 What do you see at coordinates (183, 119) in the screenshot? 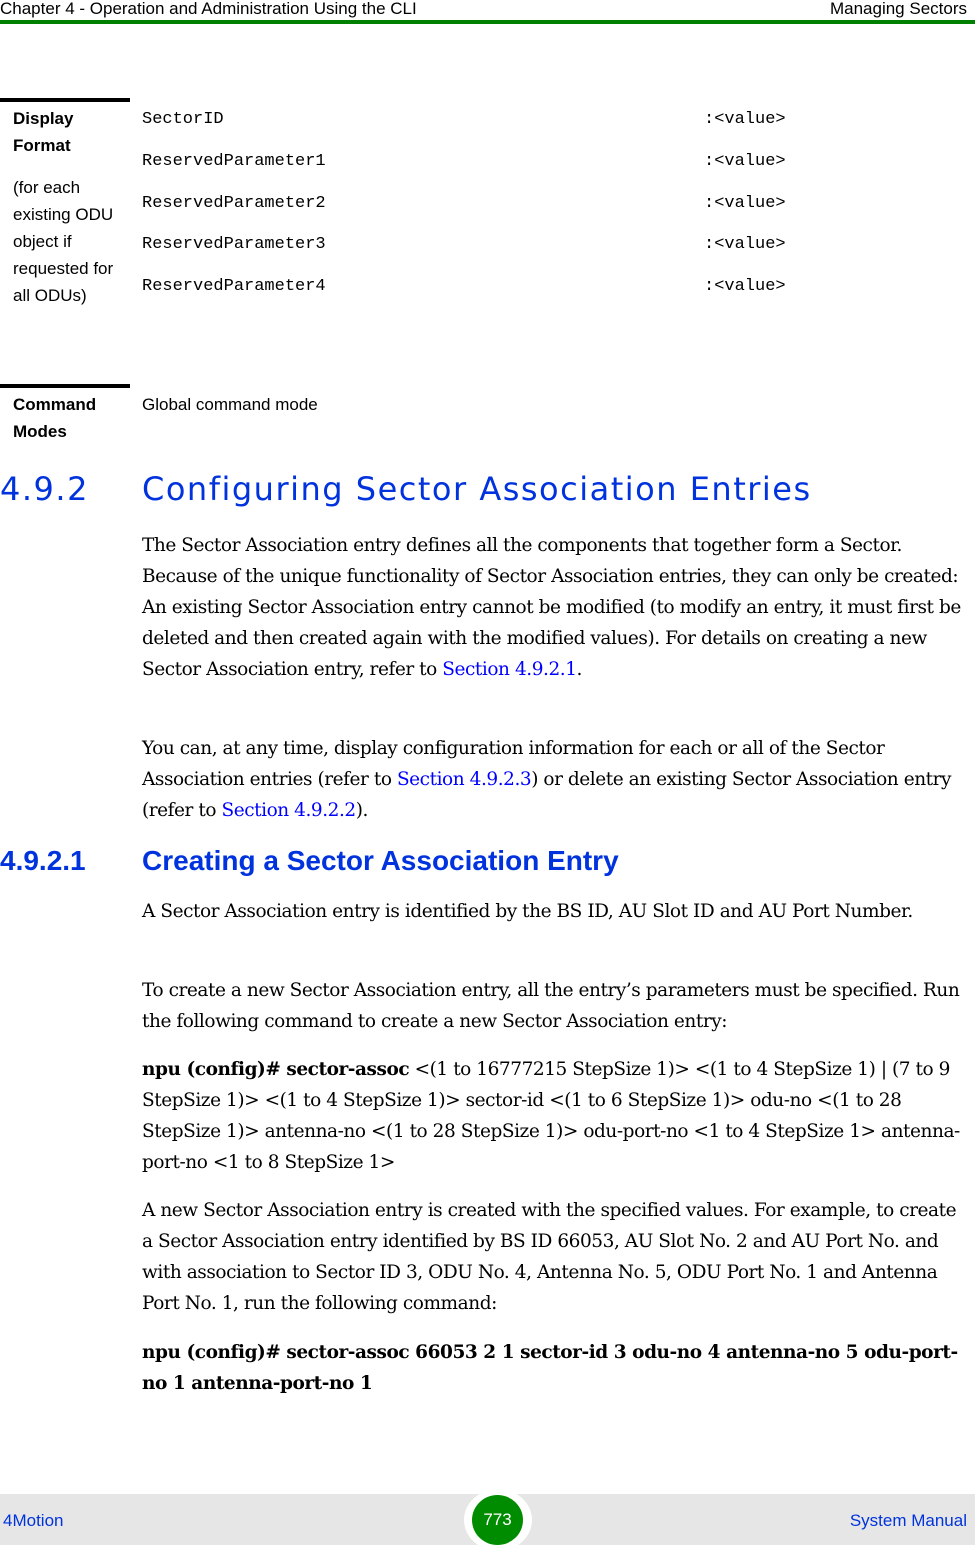
I see `format-key: SectorID` at bounding box center [183, 119].